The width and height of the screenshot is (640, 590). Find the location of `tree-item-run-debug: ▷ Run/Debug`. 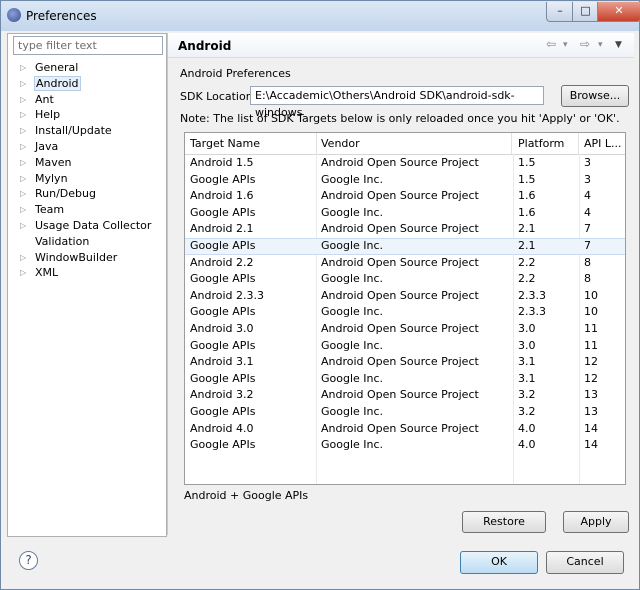

tree-item-run-debug: ▷ Run/Debug is located at coordinates (87, 194).